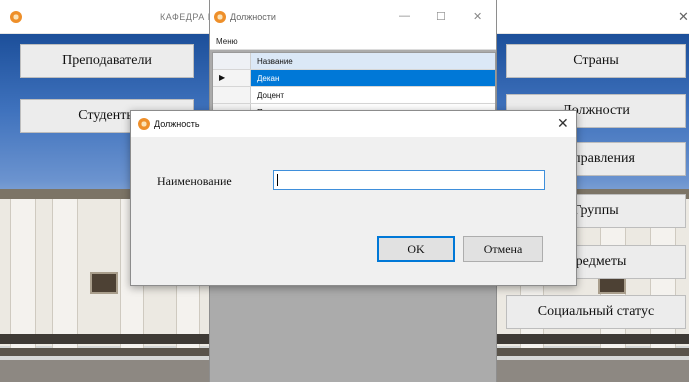 This screenshot has width=689, height=382. Describe the element at coordinates (596, 312) in the screenshot. I see `social-status-button: Социальный статус` at that location.